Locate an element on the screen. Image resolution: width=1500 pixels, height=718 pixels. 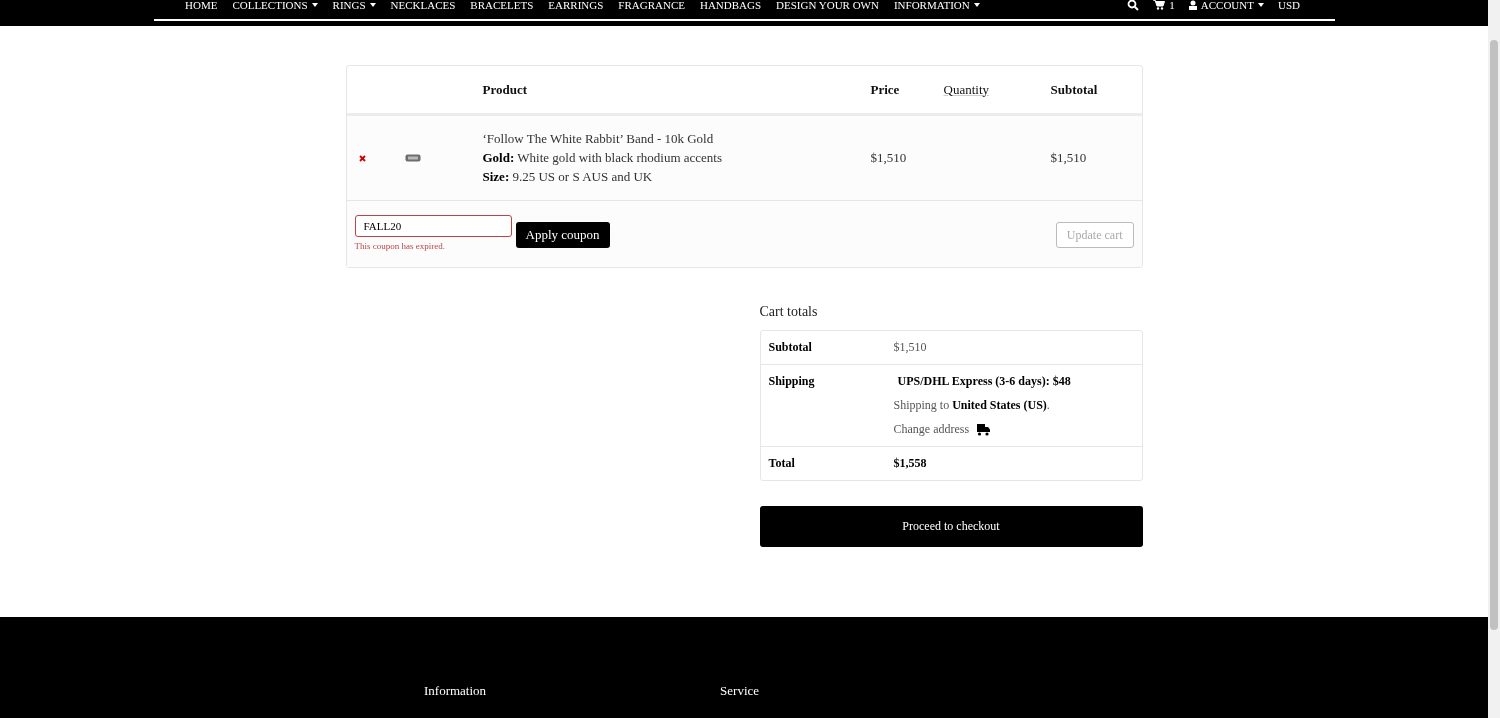
nav-link: HANDBAGS is located at coordinates (730, 5).